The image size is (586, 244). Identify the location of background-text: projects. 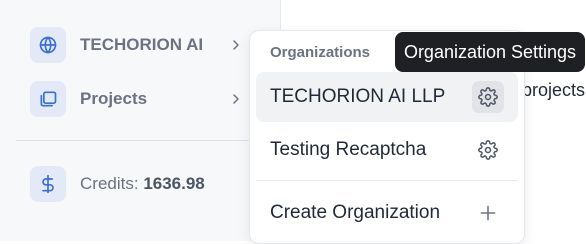
(554, 90).